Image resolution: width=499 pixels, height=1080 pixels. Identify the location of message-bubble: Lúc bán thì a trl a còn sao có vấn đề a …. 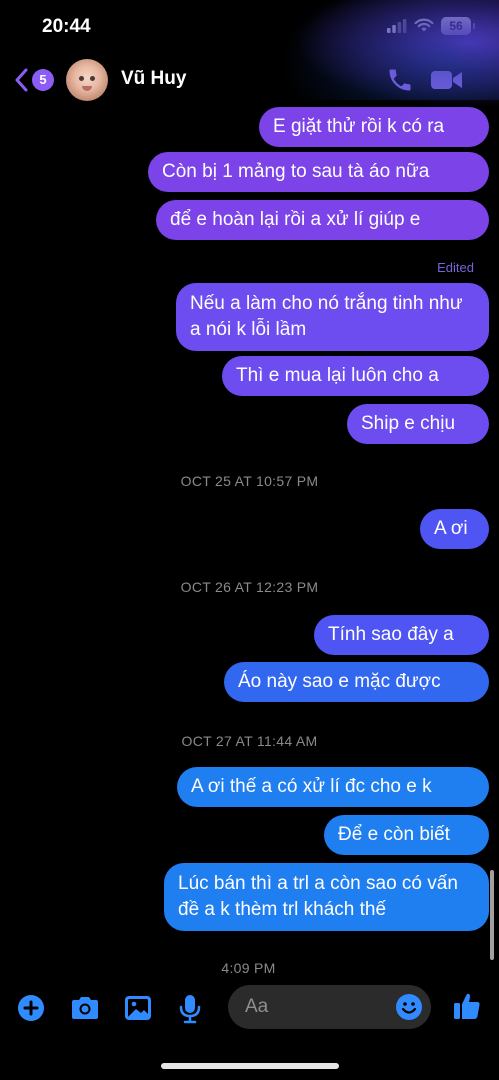
(326, 897).